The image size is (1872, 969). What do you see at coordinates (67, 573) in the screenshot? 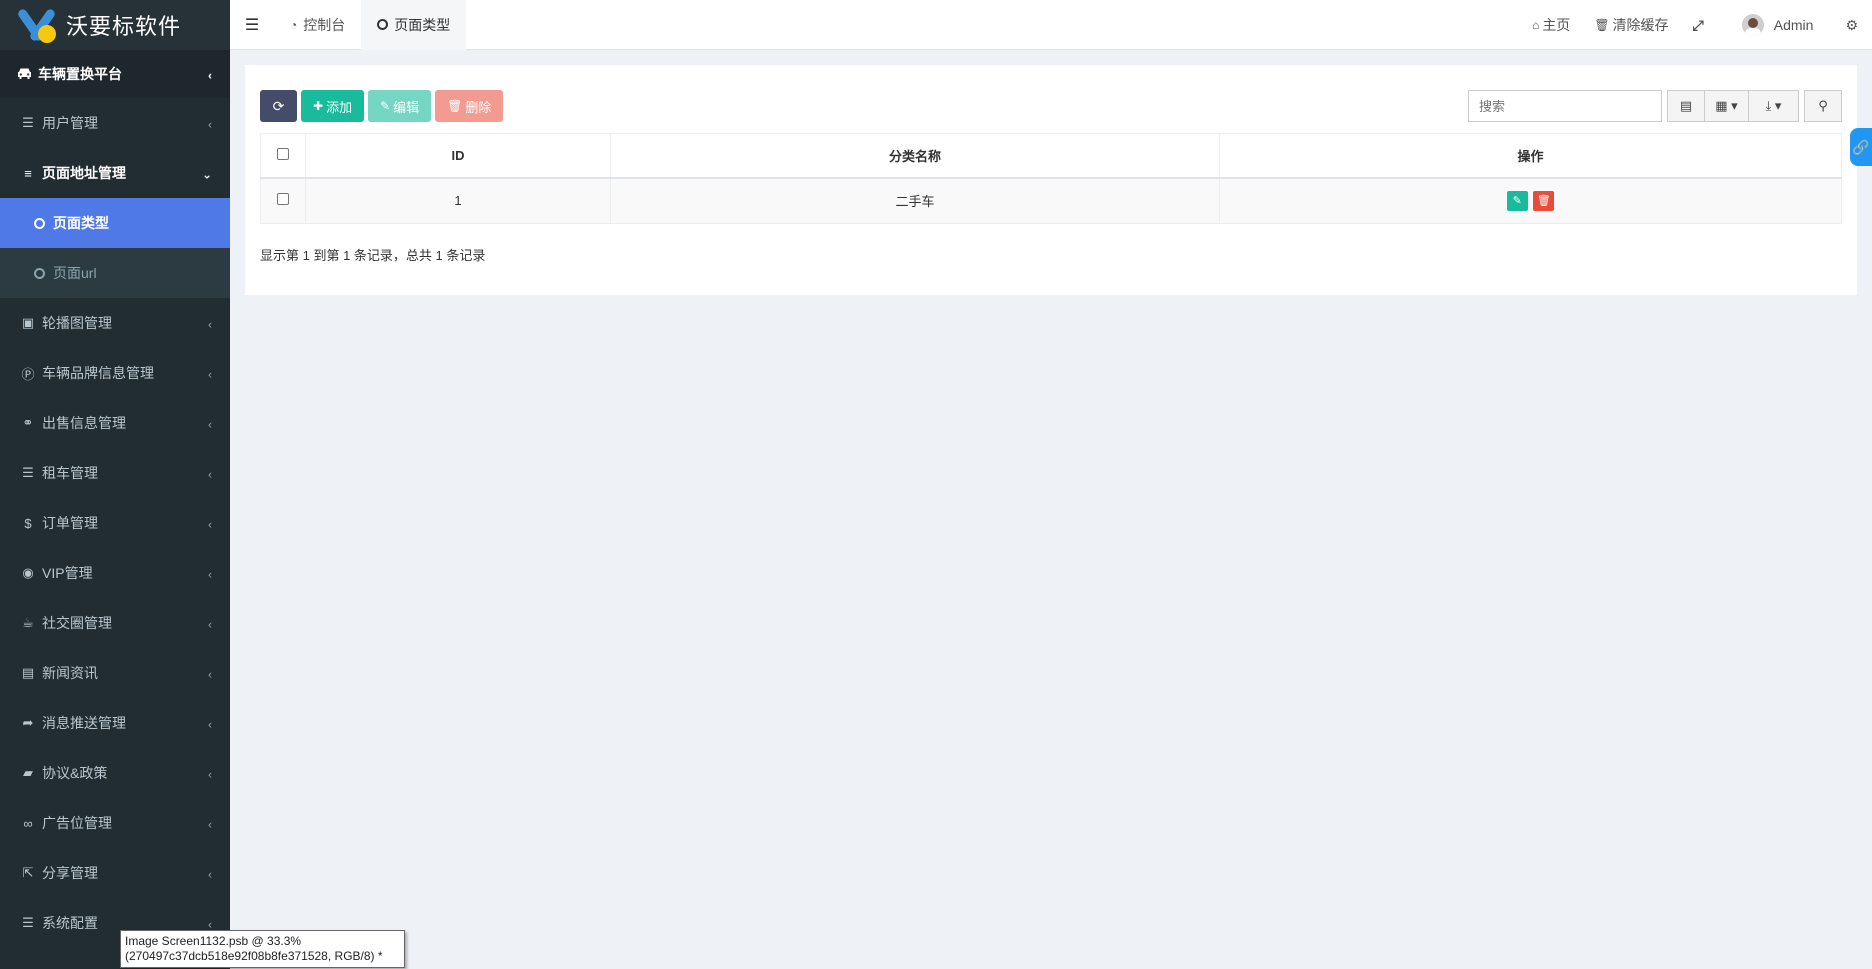
I see `sidebar-item-label: VIP管理` at bounding box center [67, 573].